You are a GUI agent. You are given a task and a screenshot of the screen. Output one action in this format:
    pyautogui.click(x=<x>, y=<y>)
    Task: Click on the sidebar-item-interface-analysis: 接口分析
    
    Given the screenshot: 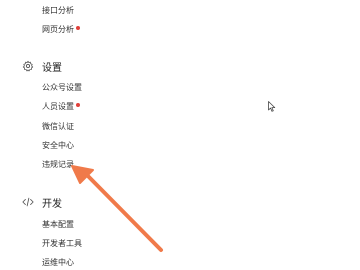 What is the action you would take?
    pyautogui.click(x=58, y=11)
    